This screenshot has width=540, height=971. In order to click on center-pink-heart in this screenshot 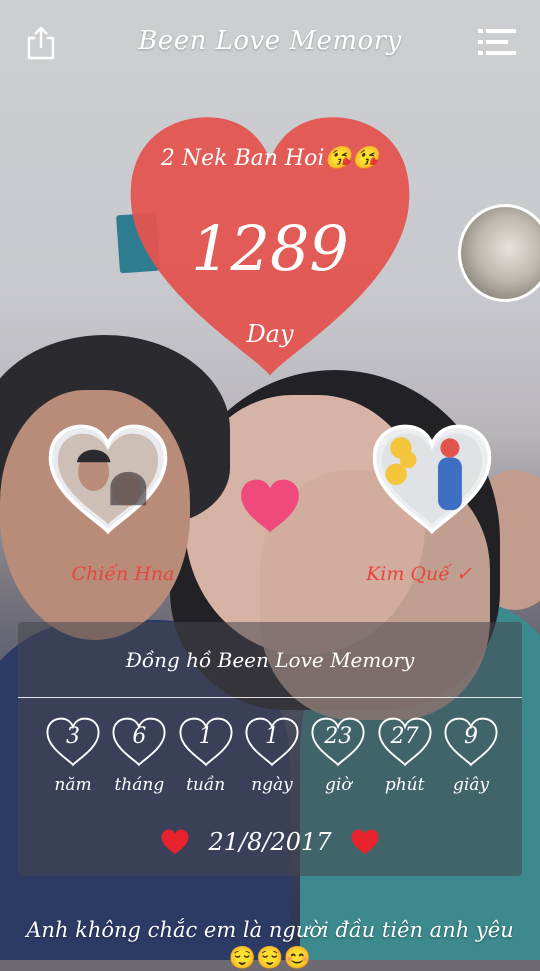, I will do `click(270, 506)`.